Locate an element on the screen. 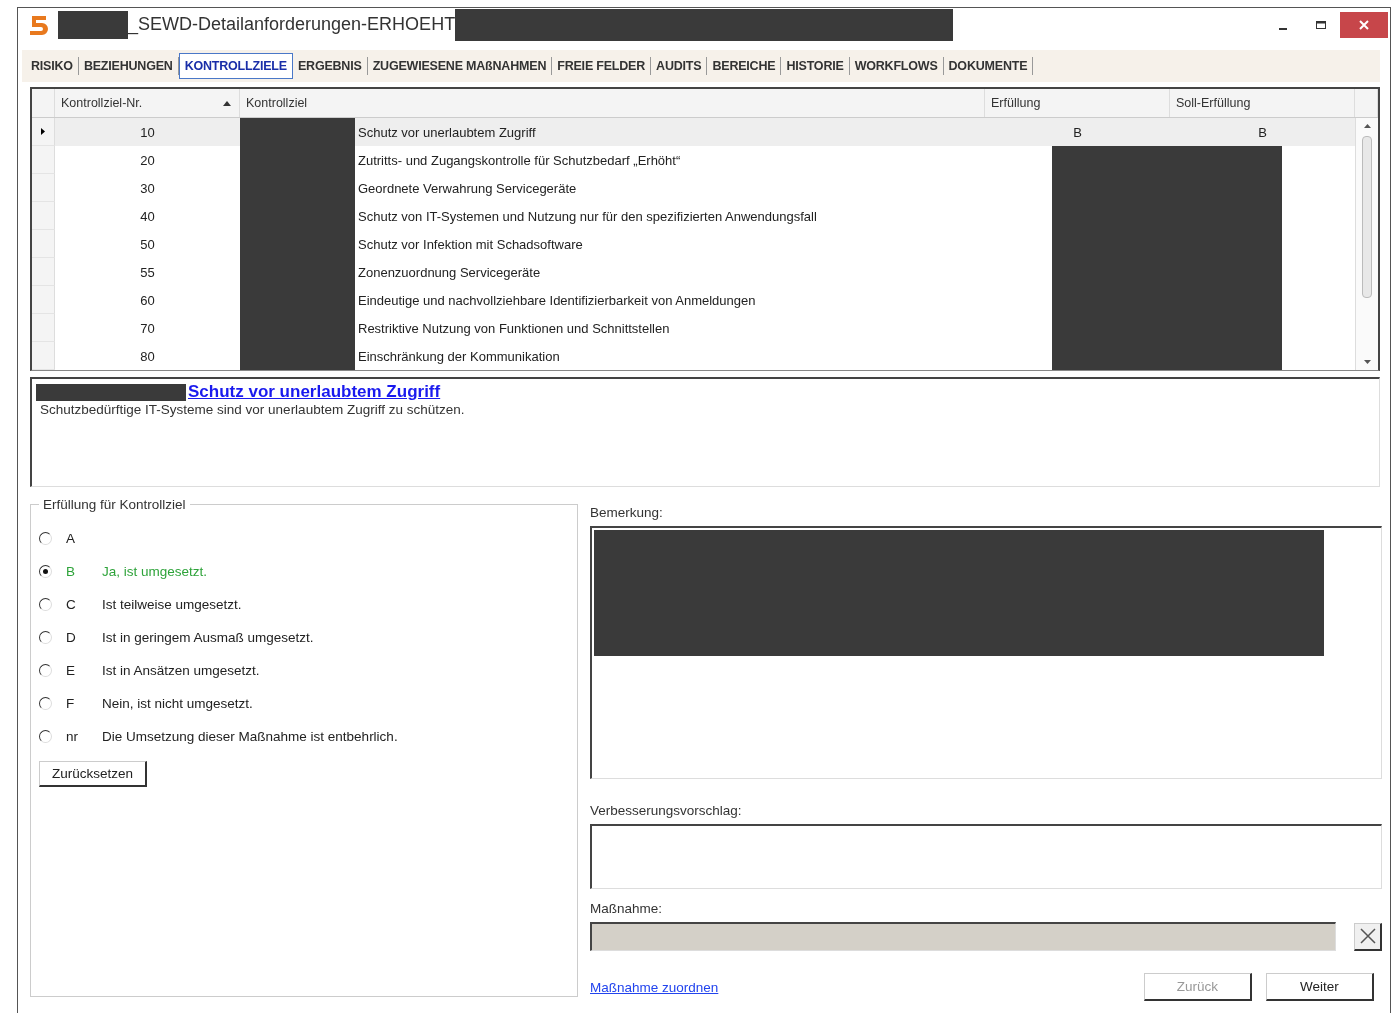 This screenshot has height=1013, width=1400. option-code: D is located at coordinates (71, 637).